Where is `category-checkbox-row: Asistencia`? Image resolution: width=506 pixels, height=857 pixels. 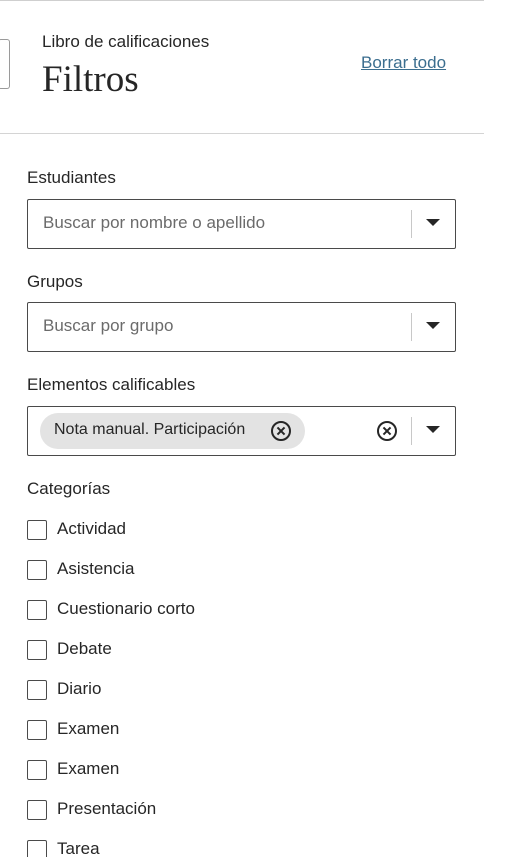 category-checkbox-row: Asistencia is located at coordinates (177, 570).